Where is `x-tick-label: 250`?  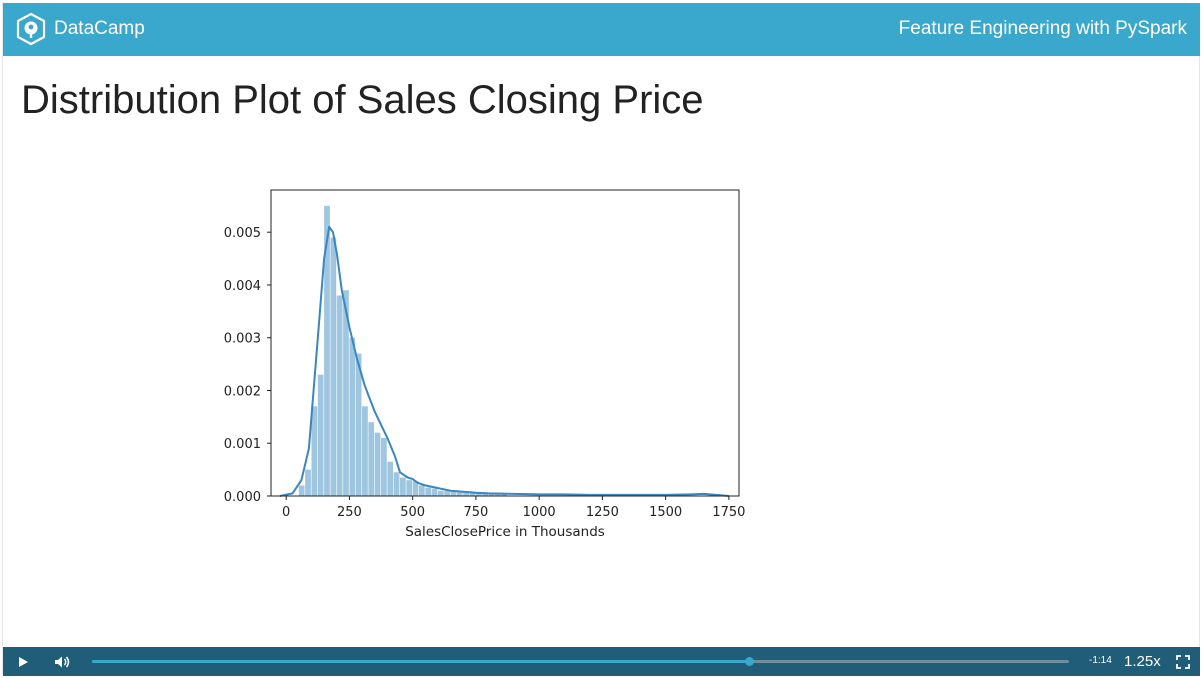 x-tick-label: 250 is located at coordinates (349, 512).